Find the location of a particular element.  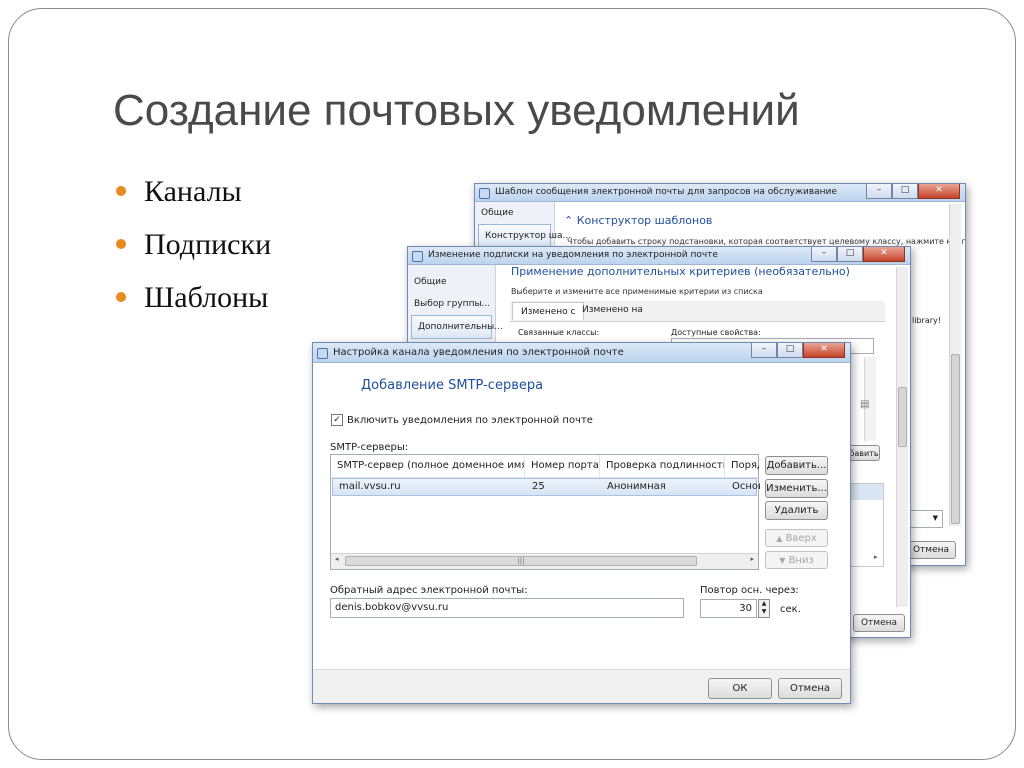

delete-server-button: Удалить is located at coordinates (796, 510).